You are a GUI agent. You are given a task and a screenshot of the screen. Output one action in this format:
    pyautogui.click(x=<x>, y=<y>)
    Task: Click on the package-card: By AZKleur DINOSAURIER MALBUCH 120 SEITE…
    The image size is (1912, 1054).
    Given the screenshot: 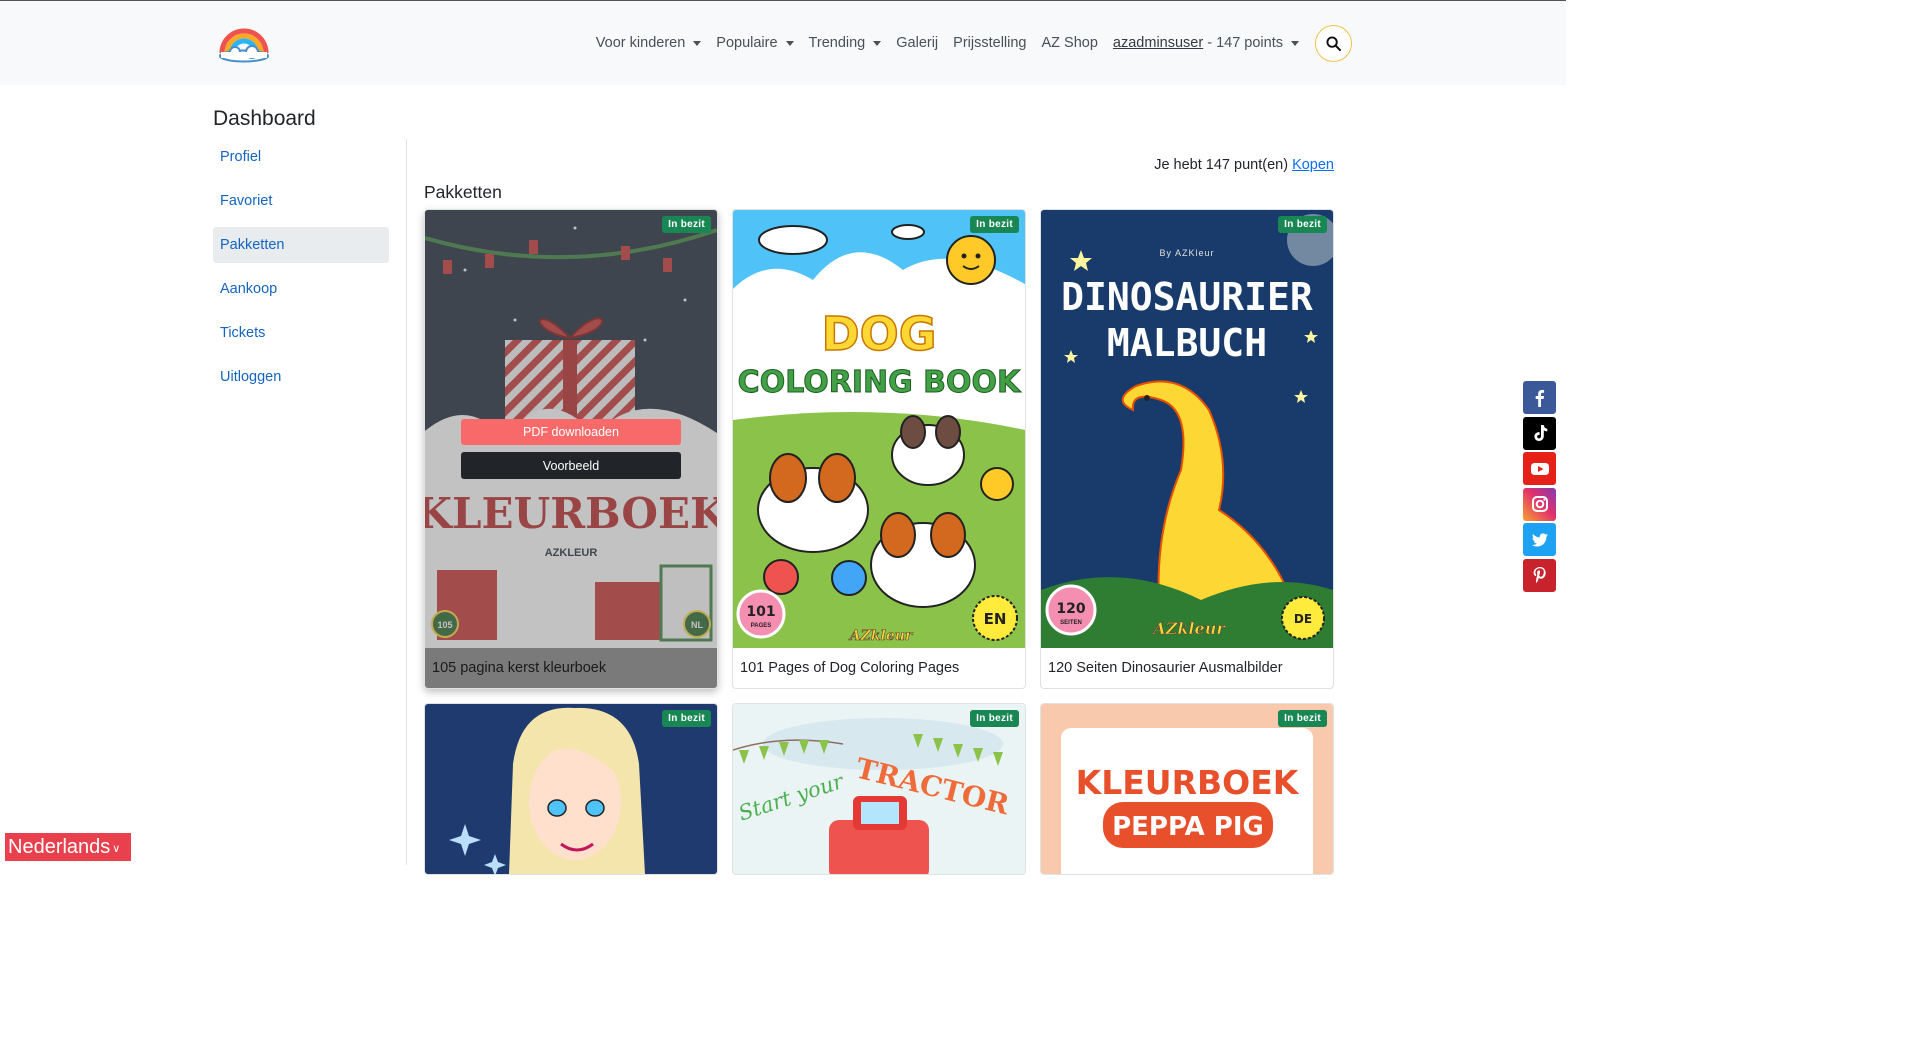 What is the action you would take?
    pyautogui.click(x=1187, y=449)
    